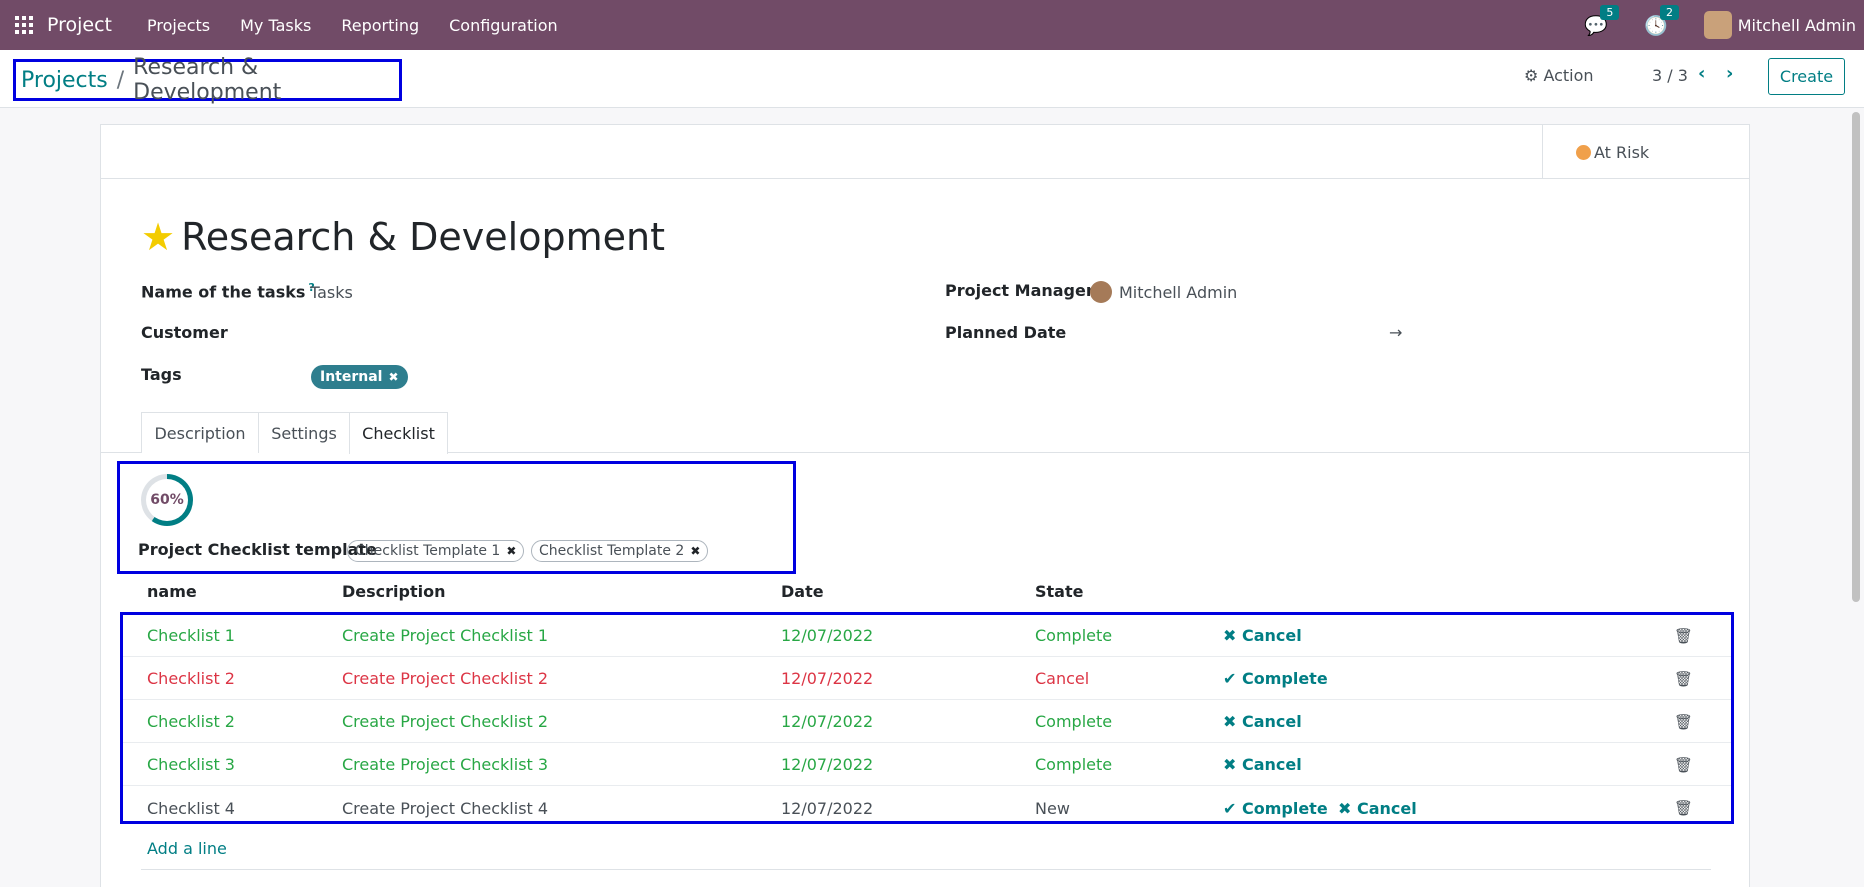 The width and height of the screenshot is (1864, 887). I want to click on project-title: Research & Development, so click(423, 237).